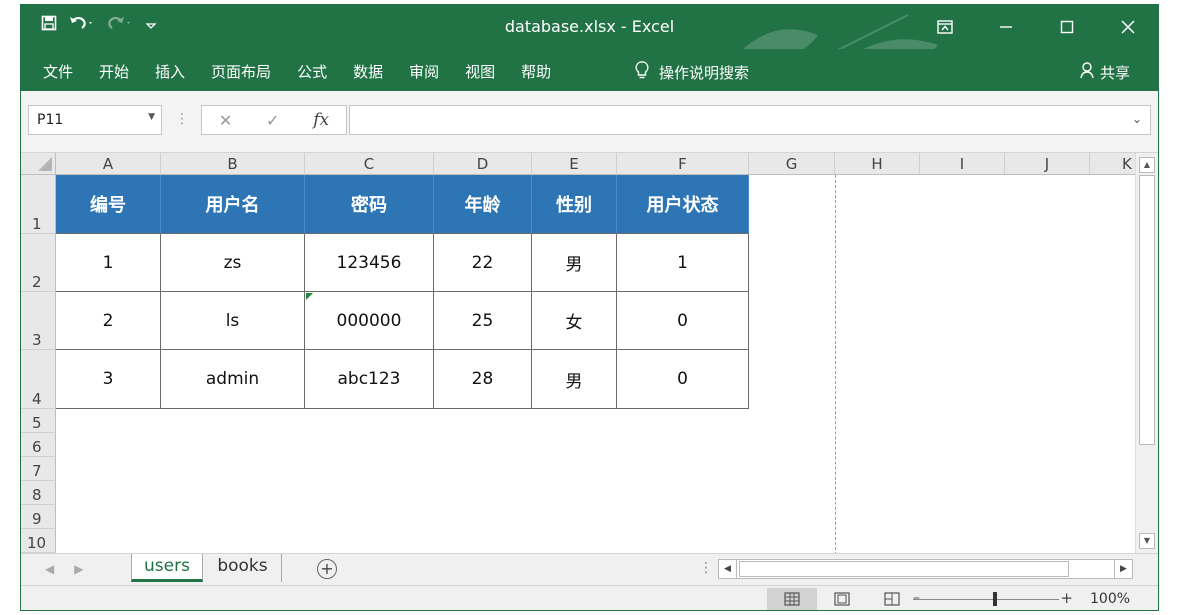 Image resolution: width=1178 pixels, height=615 pixels. Describe the element at coordinates (233, 379) in the screenshot. I see `table-cell: admin` at that location.